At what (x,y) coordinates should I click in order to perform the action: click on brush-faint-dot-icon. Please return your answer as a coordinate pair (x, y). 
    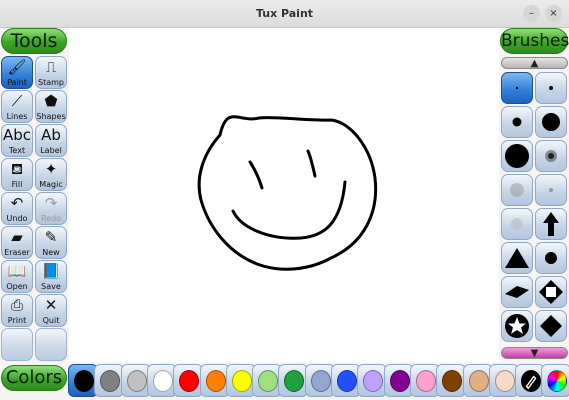
    Looking at the image, I should click on (551, 190).